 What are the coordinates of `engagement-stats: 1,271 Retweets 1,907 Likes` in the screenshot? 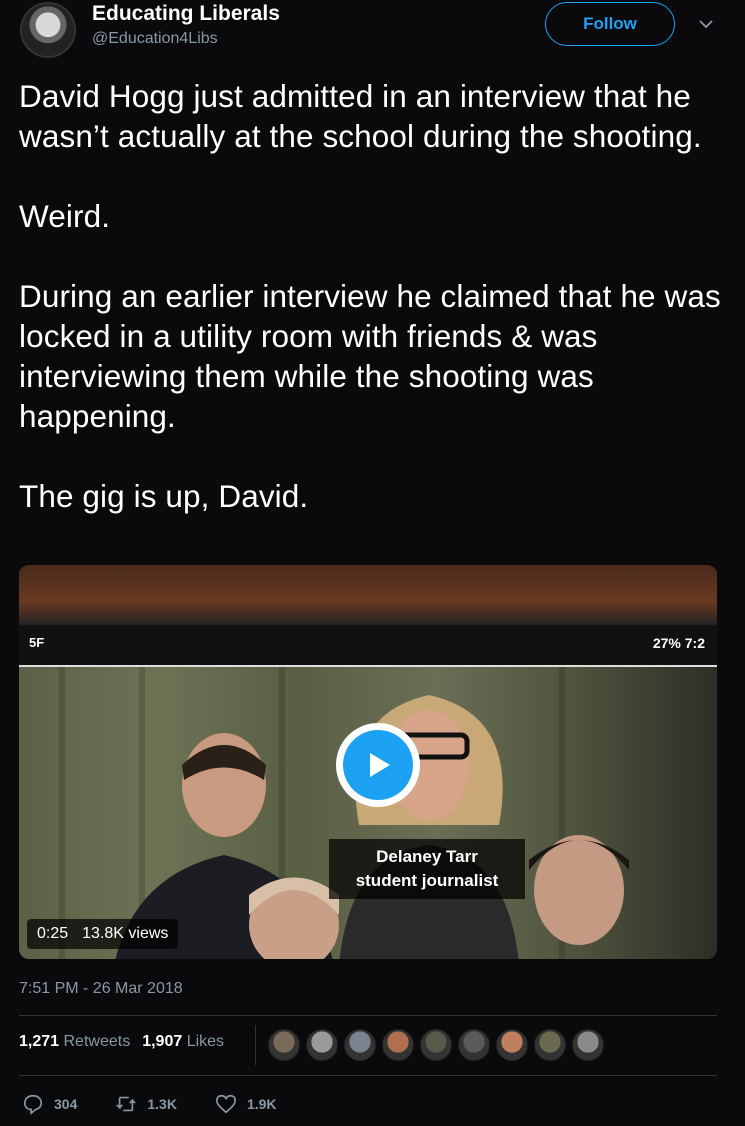 It's located at (121, 1042).